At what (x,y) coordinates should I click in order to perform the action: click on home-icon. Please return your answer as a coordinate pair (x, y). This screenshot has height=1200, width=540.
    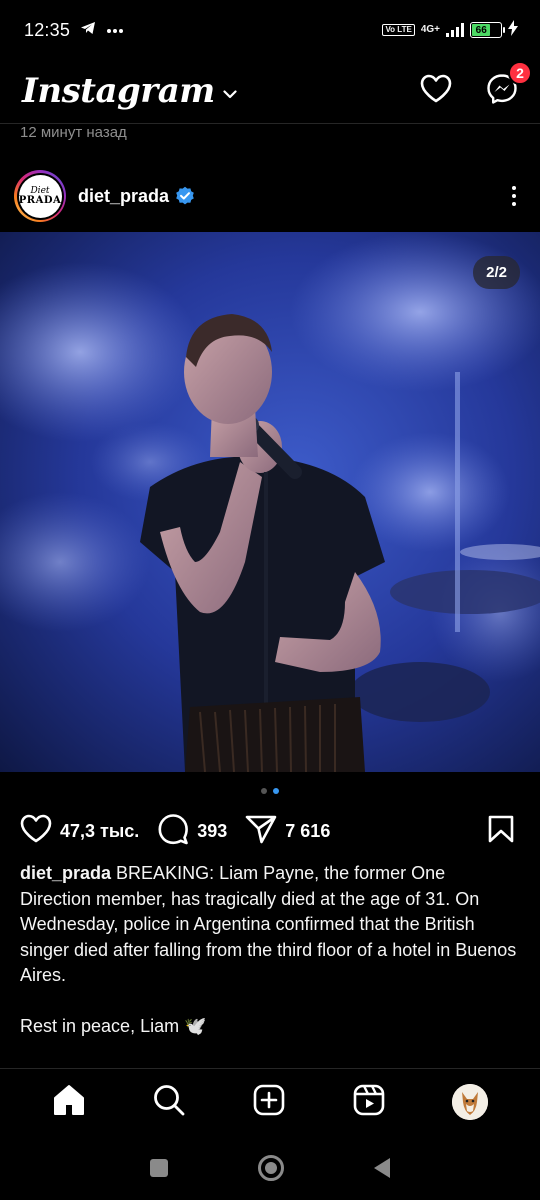
    Looking at the image, I should click on (69, 1102).